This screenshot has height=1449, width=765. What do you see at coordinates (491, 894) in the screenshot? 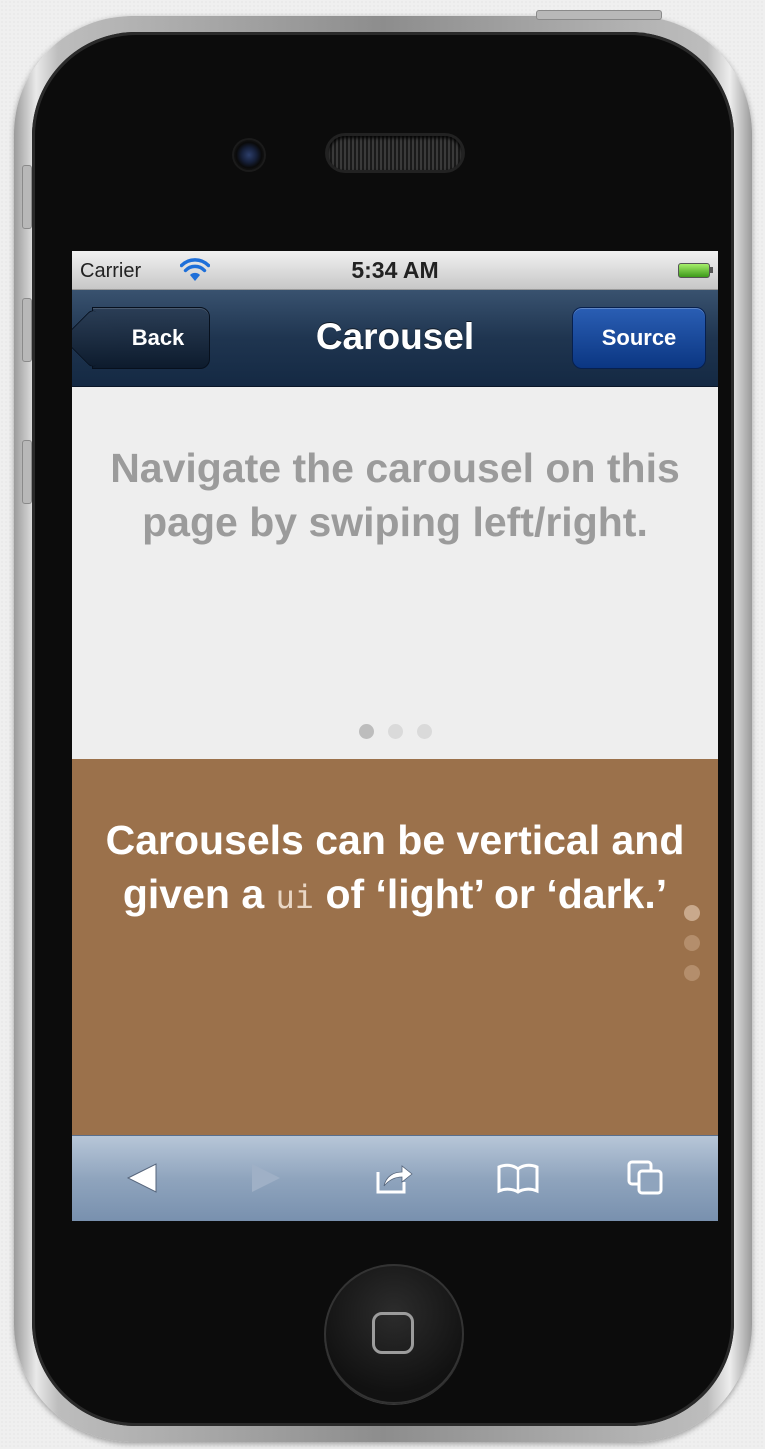
I see `vertical-text-part-2: of ‘light’ or ‘dark.’` at bounding box center [491, 894].